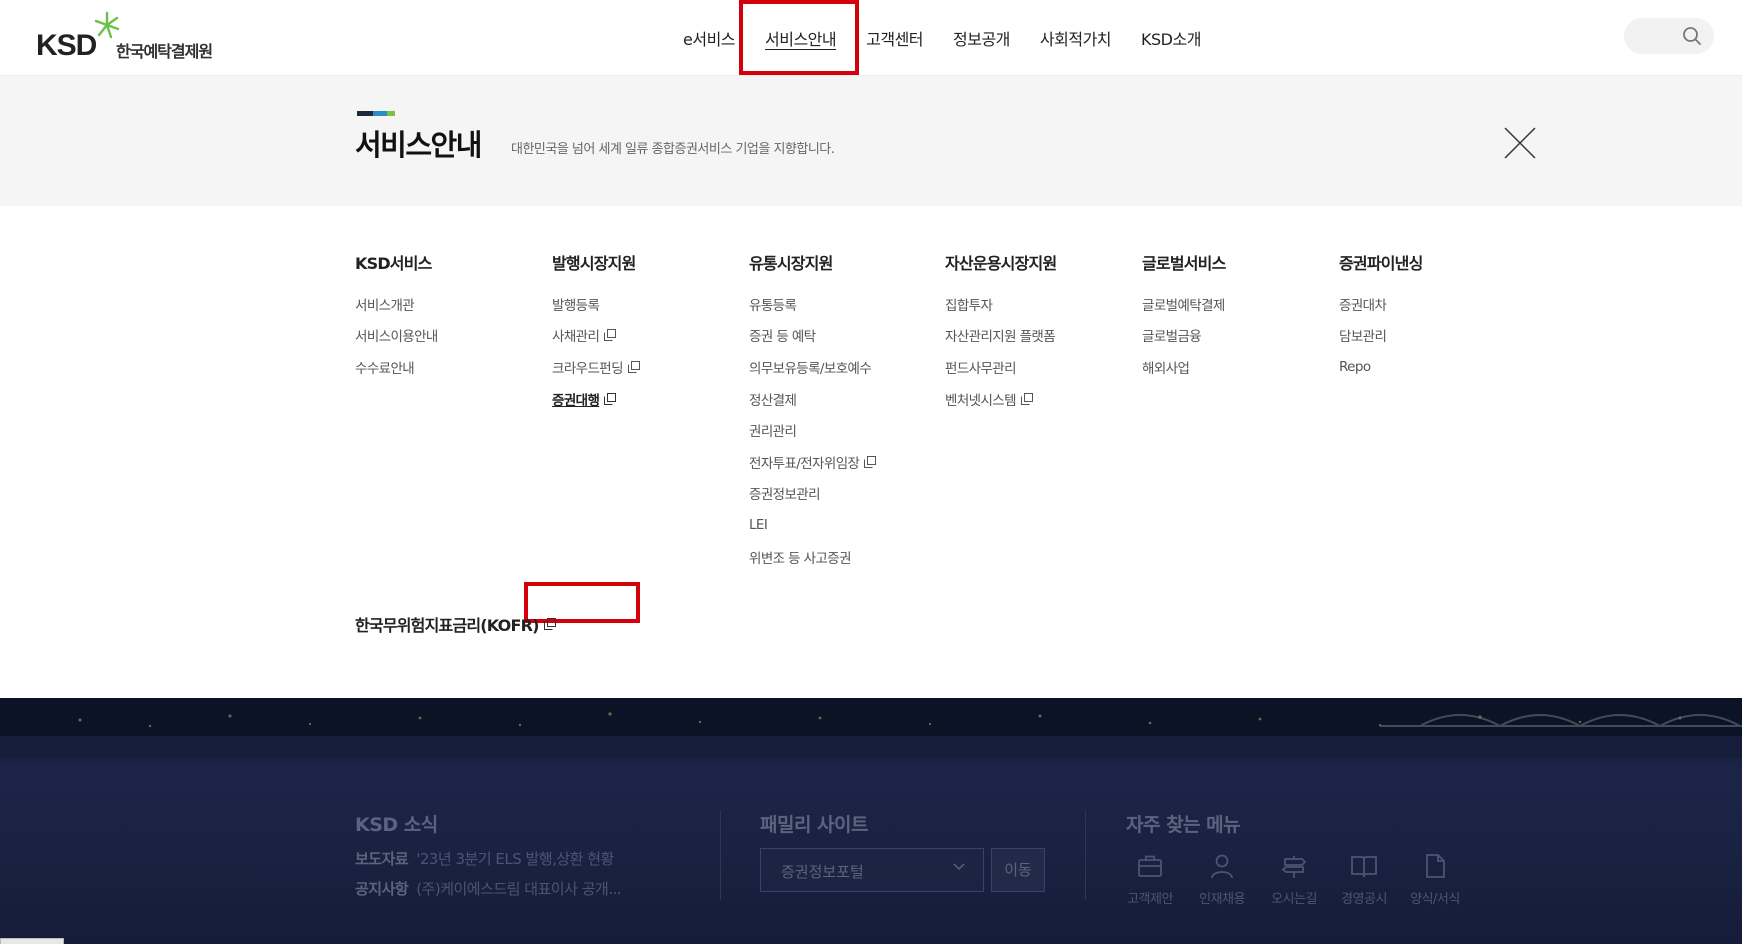 This screenshot has height=944, width=1742. I want to click on menu-column-securities-financing: 증권파이낸싱 증권대차 담보관리 Repo, so click(1434, 316).